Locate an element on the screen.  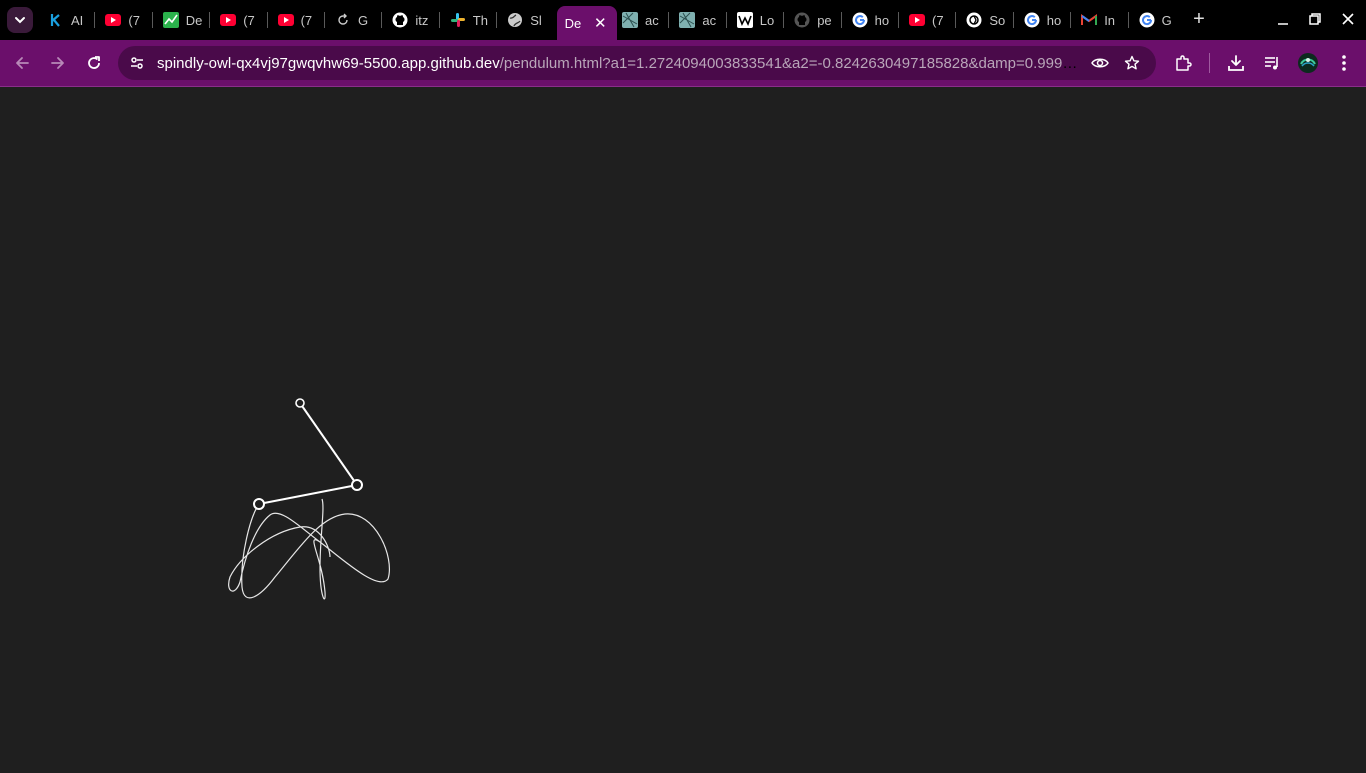
map-icon is located at coordinates (630, 20).